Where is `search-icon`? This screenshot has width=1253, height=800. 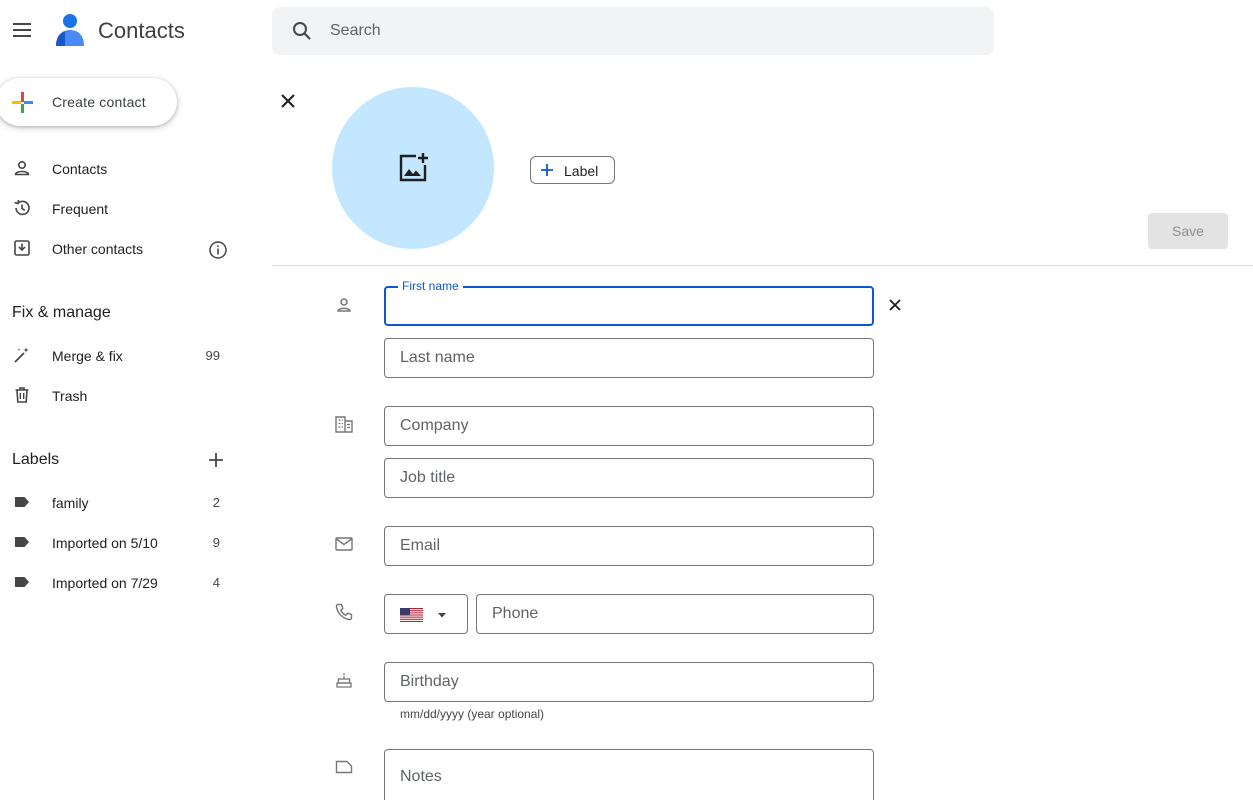 search-icon is located at coordinates (302, 31).